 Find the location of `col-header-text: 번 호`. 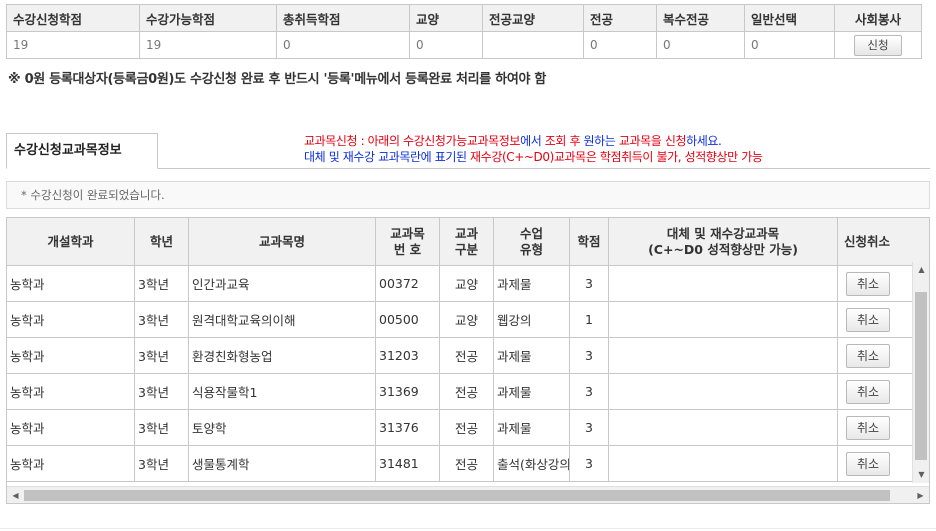

col-header-text: 번 호 is located at coordinates (407, 249).